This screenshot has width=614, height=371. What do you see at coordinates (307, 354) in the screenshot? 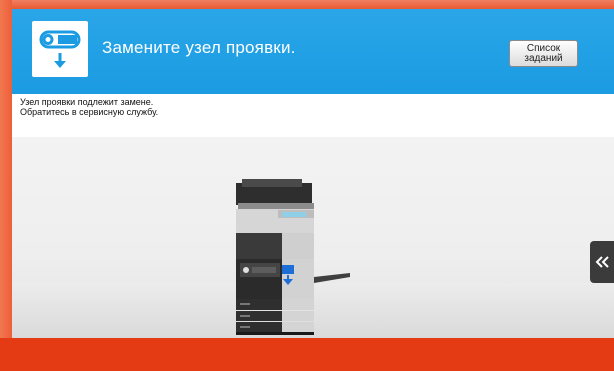
I see `alert-border-bottom` at bounding box center [307, 354].